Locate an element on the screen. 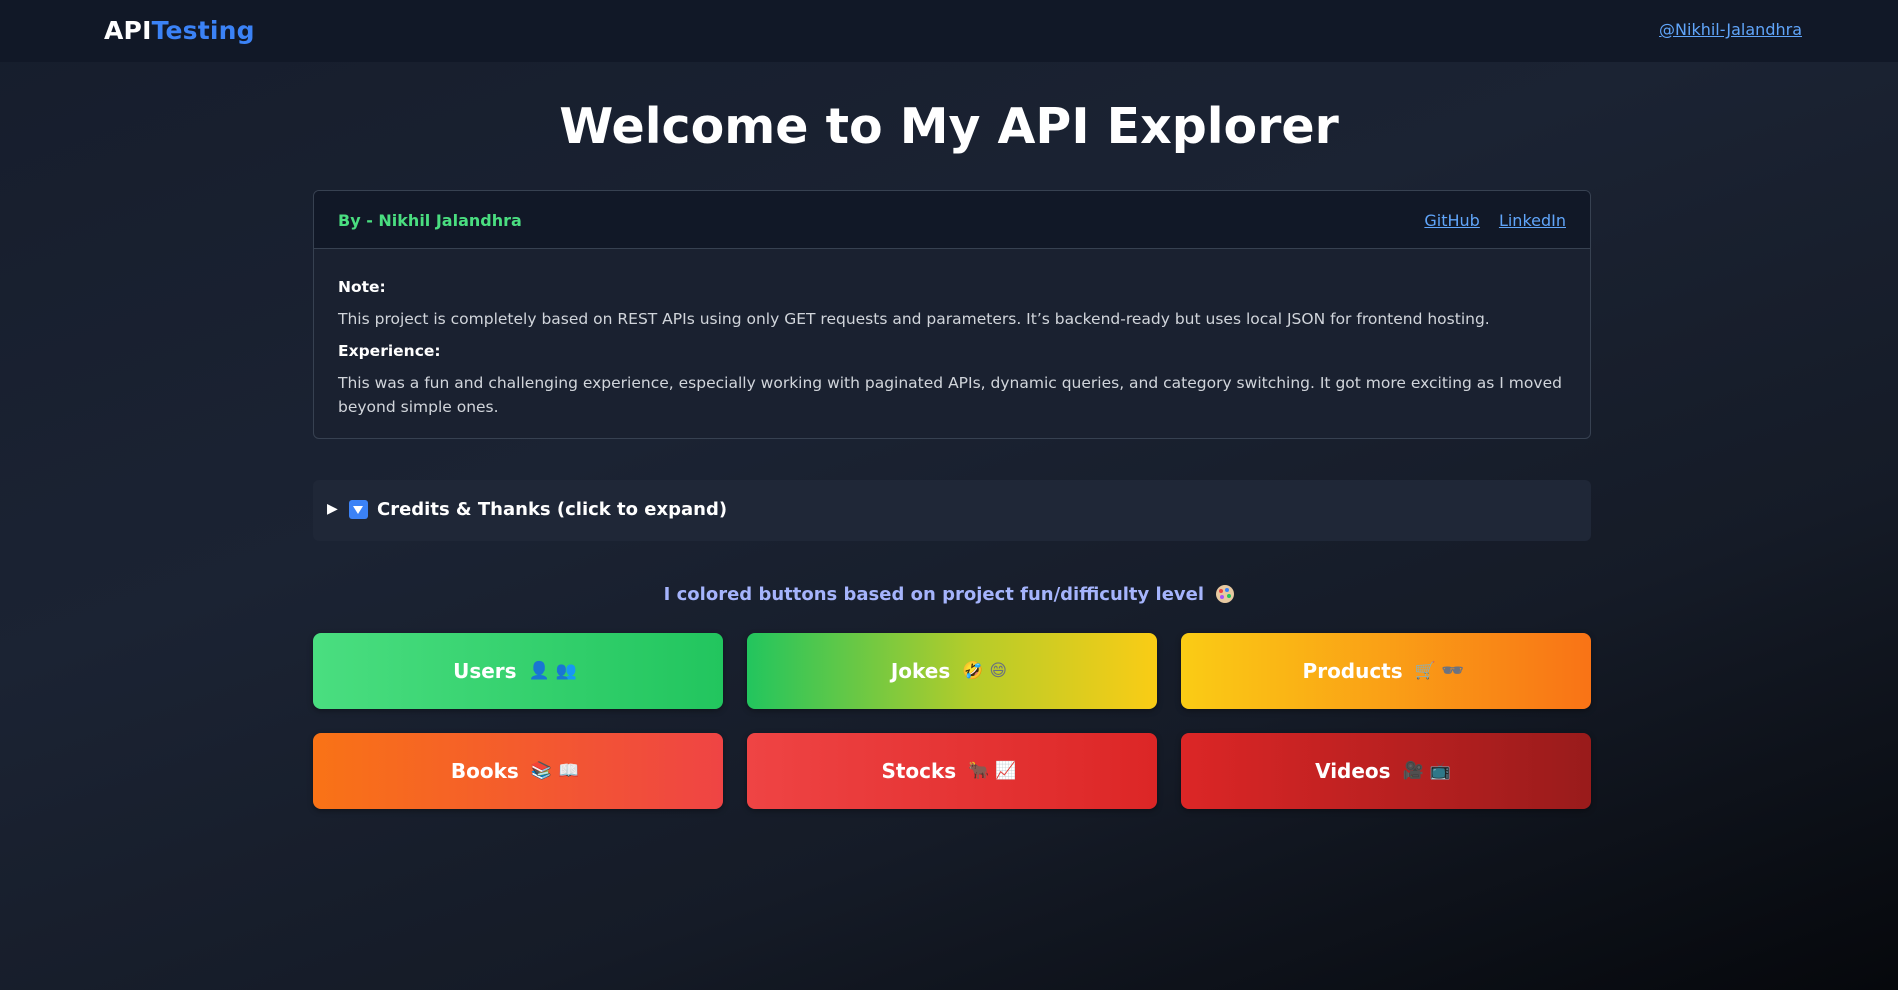 The height and width of the screenshot is (990, 1898). products-button: Products 🛒🕶 is located at coordinates (1386, 671).